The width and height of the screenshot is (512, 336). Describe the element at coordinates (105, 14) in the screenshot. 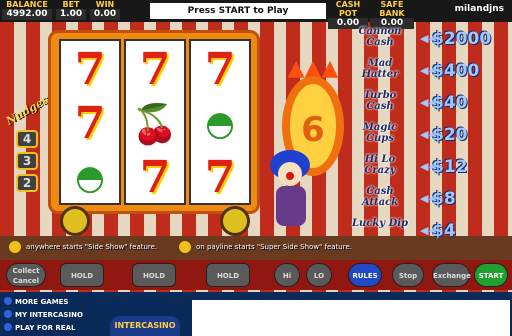

I see `win-value: 0.00` at that location.